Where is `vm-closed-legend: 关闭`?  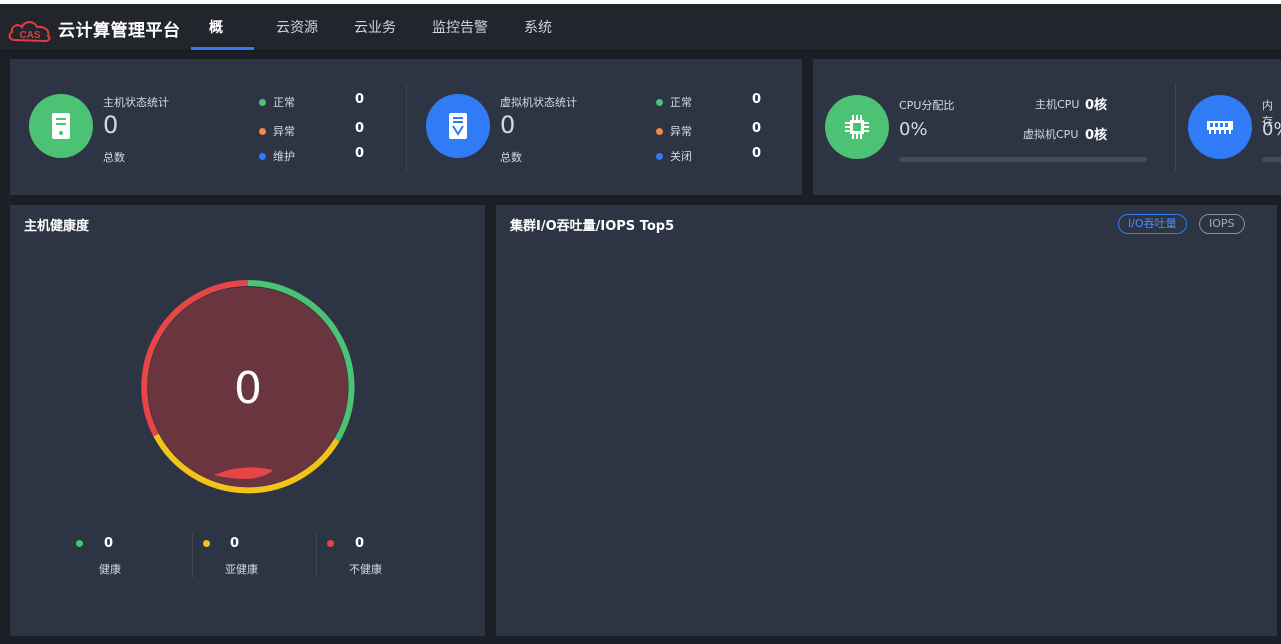
vm-closed-legend: 关闭 is located at coordinates (674, 156).